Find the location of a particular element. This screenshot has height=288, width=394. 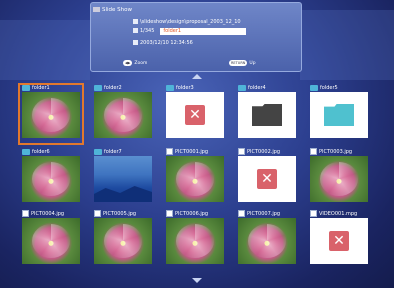

path-text: \slideshow\design\proposal_2003_12_10 is located at coordinates (190, 22).